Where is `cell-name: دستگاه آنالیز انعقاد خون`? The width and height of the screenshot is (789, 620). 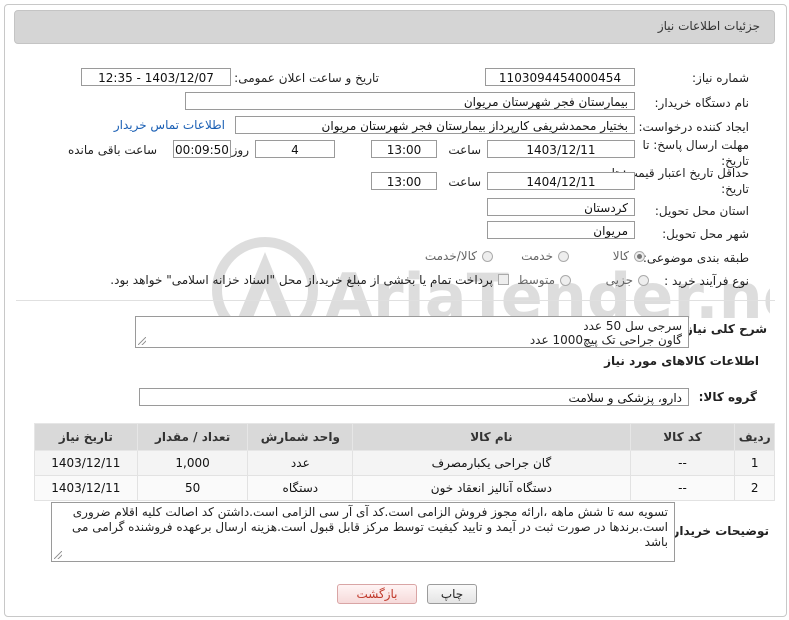 cell-name: دستگاه آنالیز انعقاد خون is located at coordinates (491, 488).